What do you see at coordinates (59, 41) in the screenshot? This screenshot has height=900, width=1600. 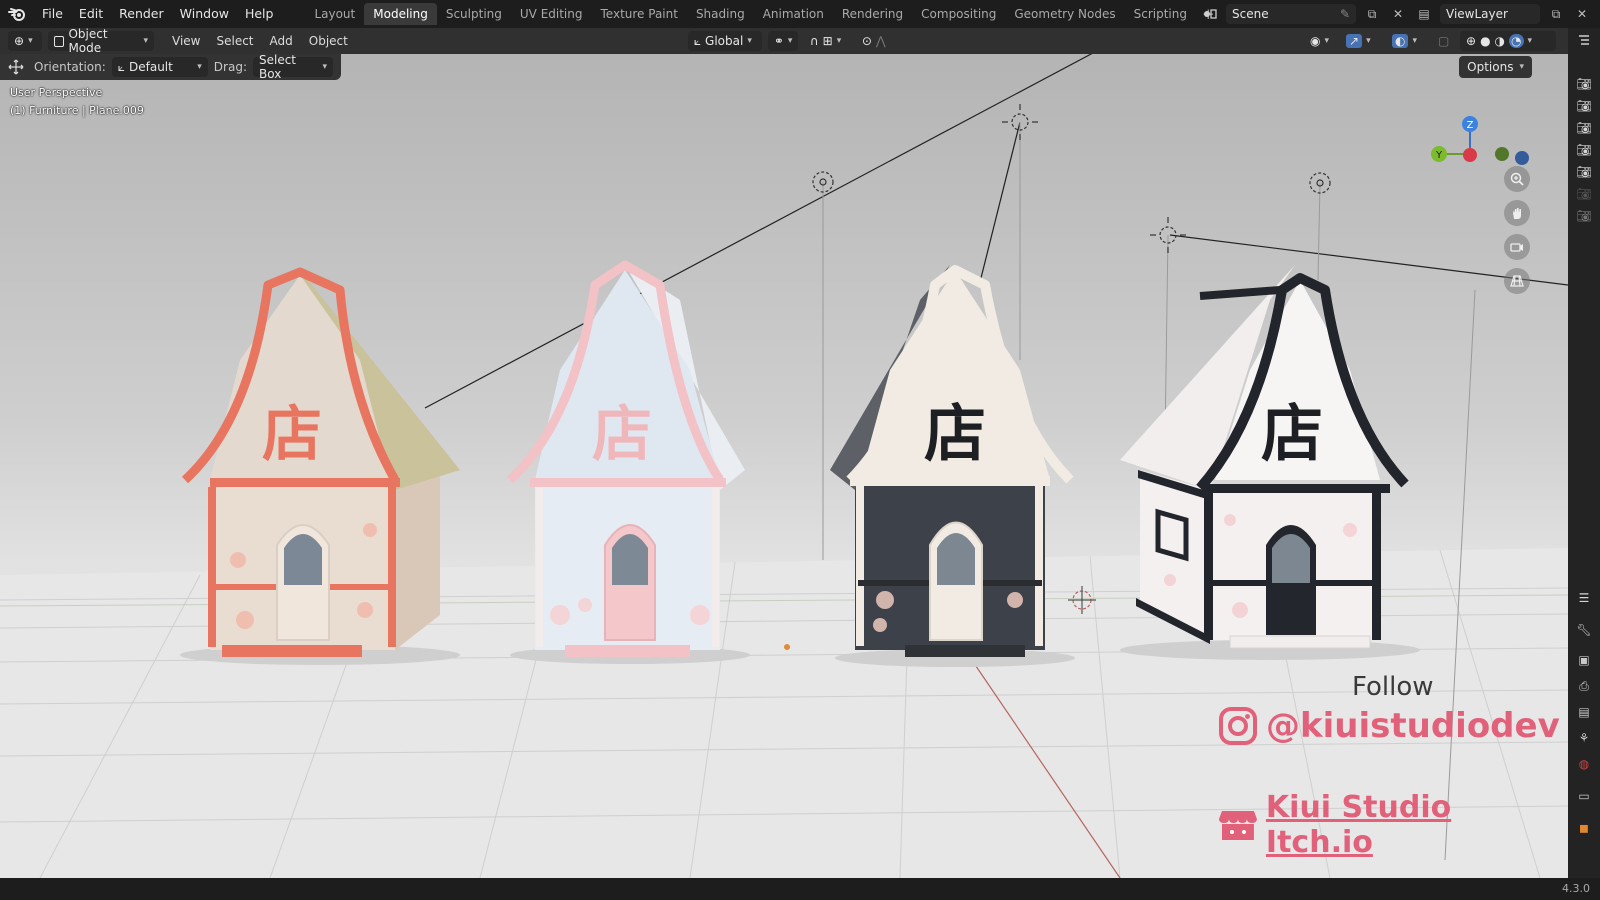 I see `object-mode-icon` at bounding box center [59, 41].